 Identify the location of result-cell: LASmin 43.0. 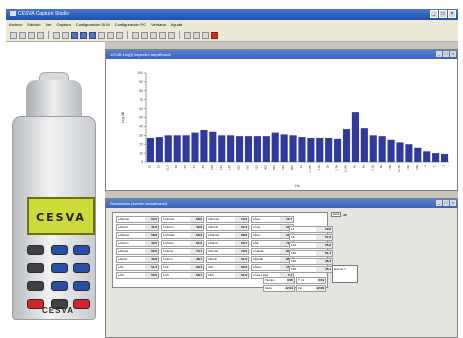
(137, 243).